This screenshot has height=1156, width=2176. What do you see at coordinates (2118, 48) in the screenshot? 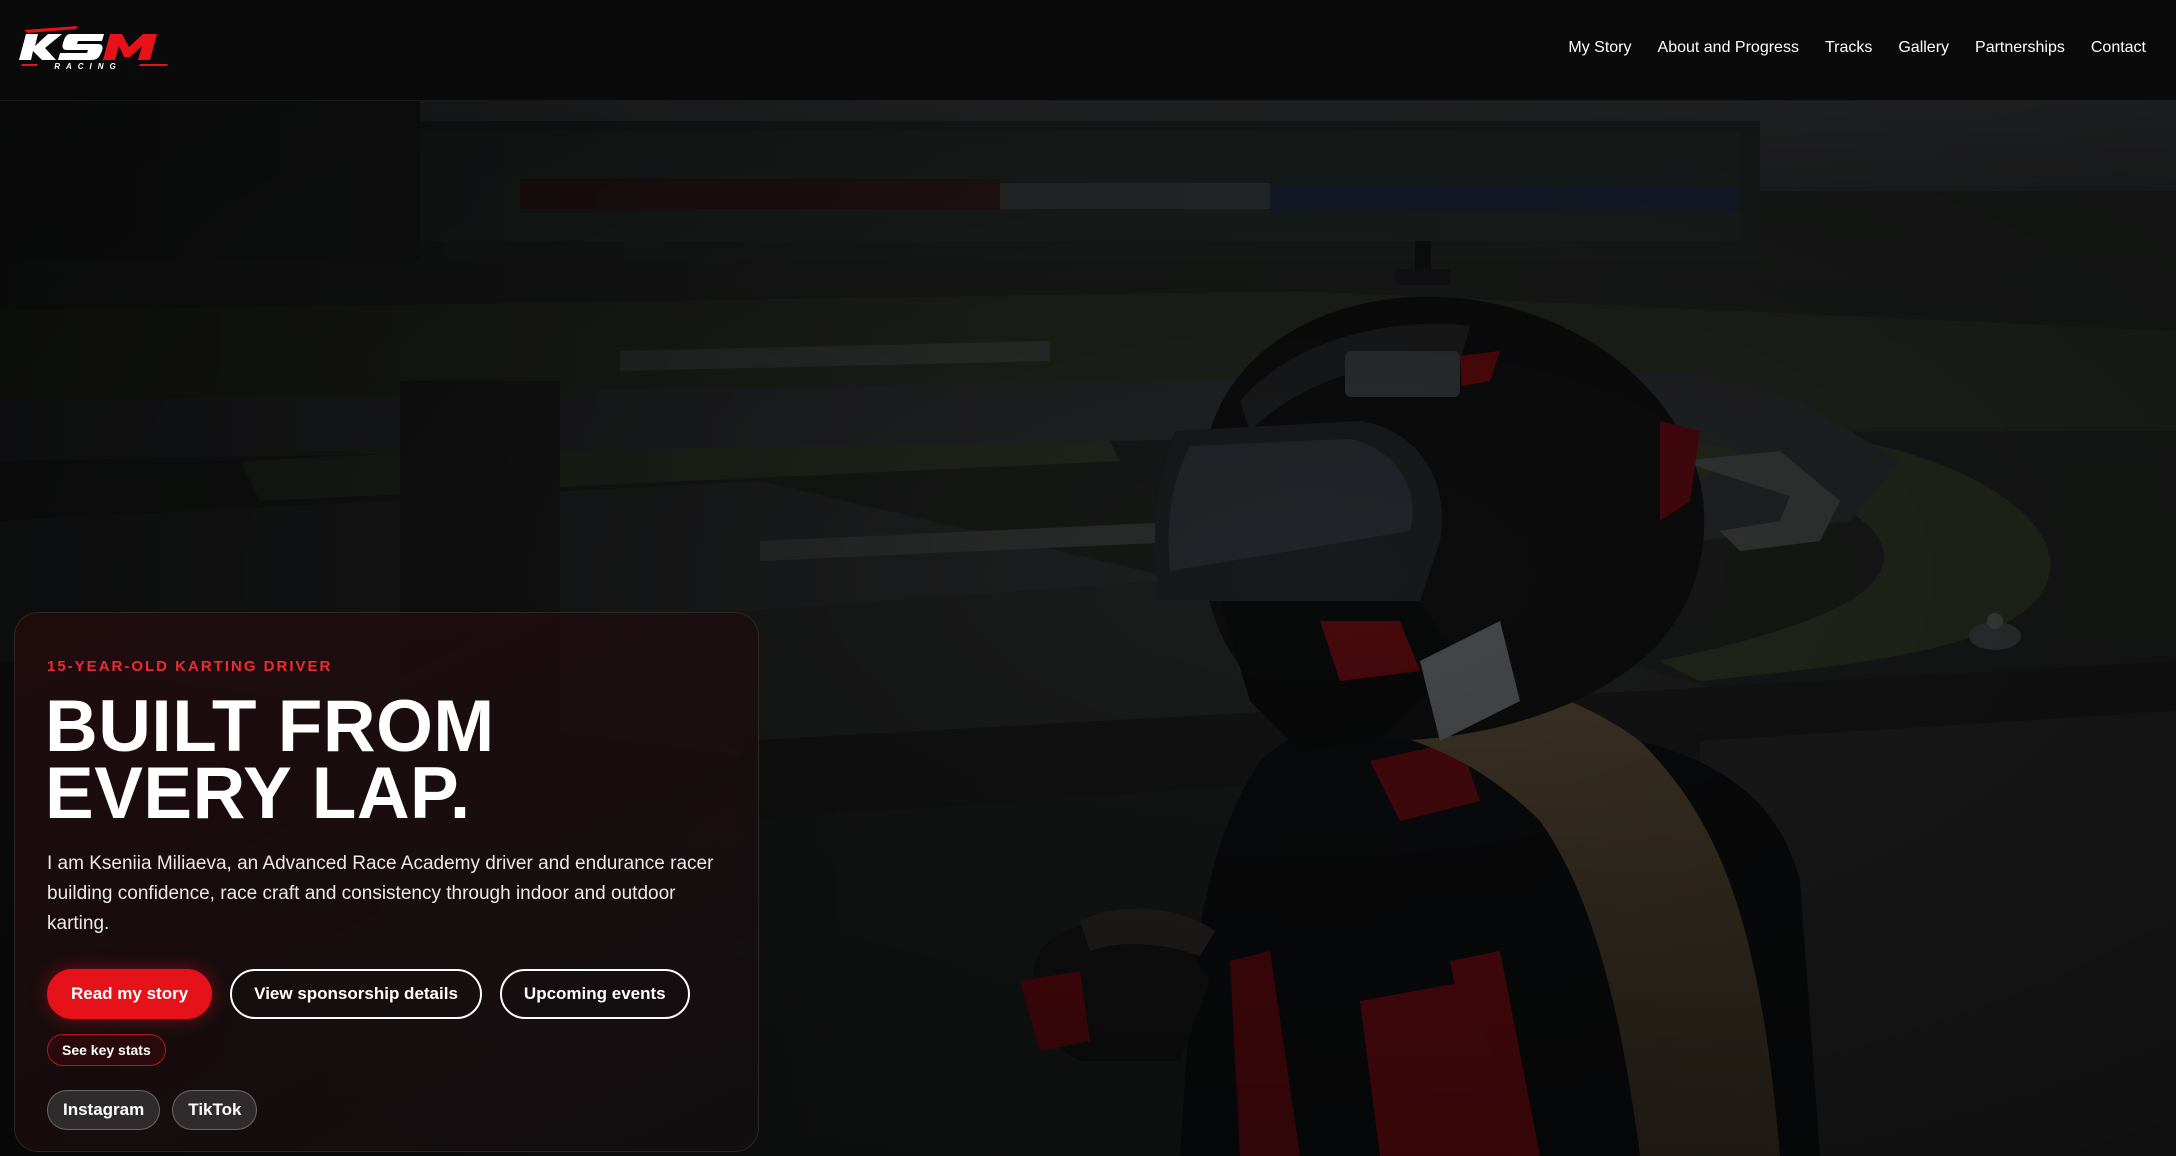
I see `nav-contact: Contact` at bounding box center [2118, 48].